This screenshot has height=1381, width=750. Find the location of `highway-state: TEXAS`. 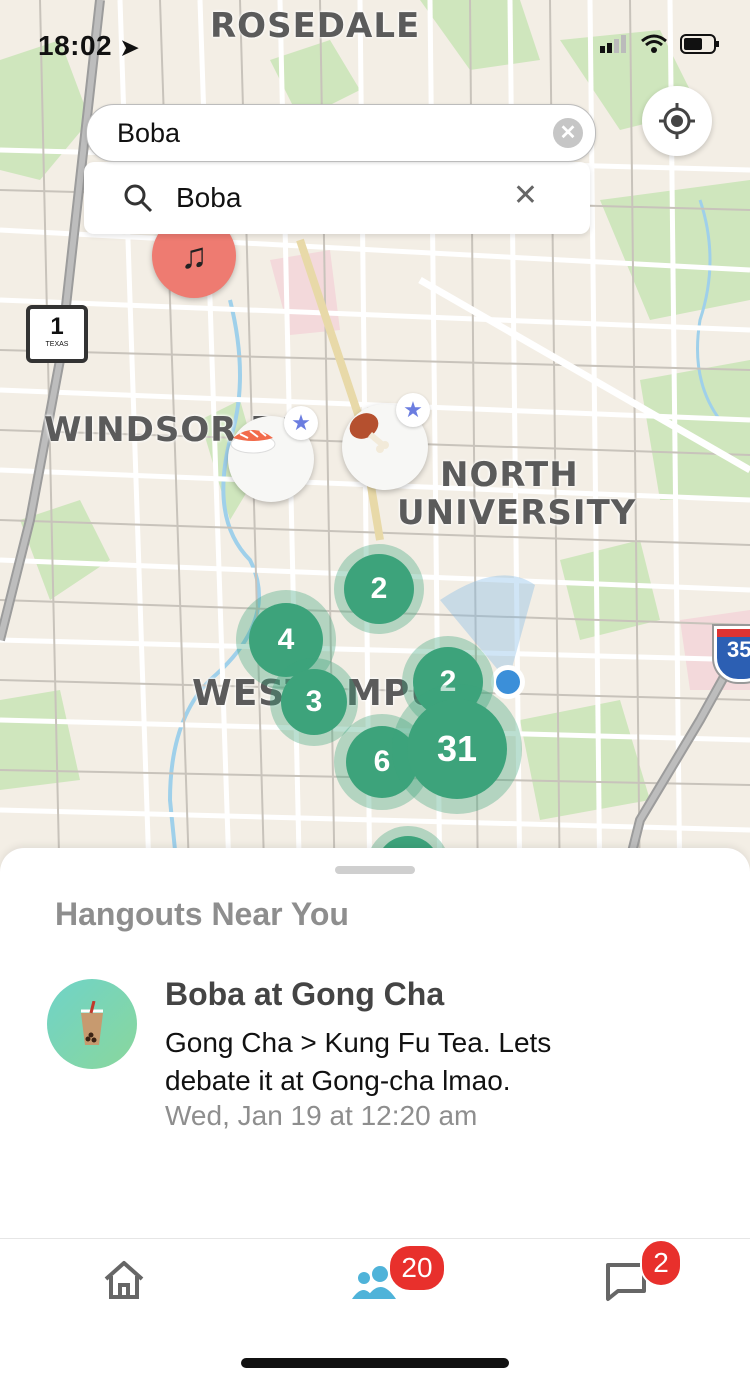

highway-state: TEXAS is located at coordinates (57, 344).